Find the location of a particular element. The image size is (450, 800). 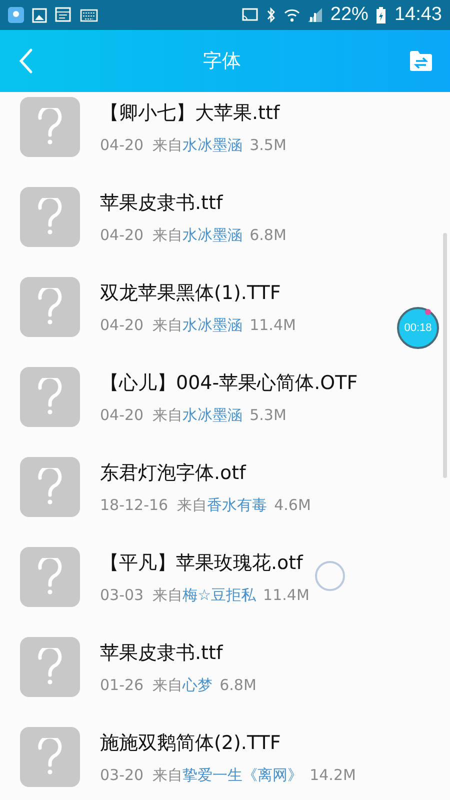

calendar-icon is located at coordinates (63, 15).